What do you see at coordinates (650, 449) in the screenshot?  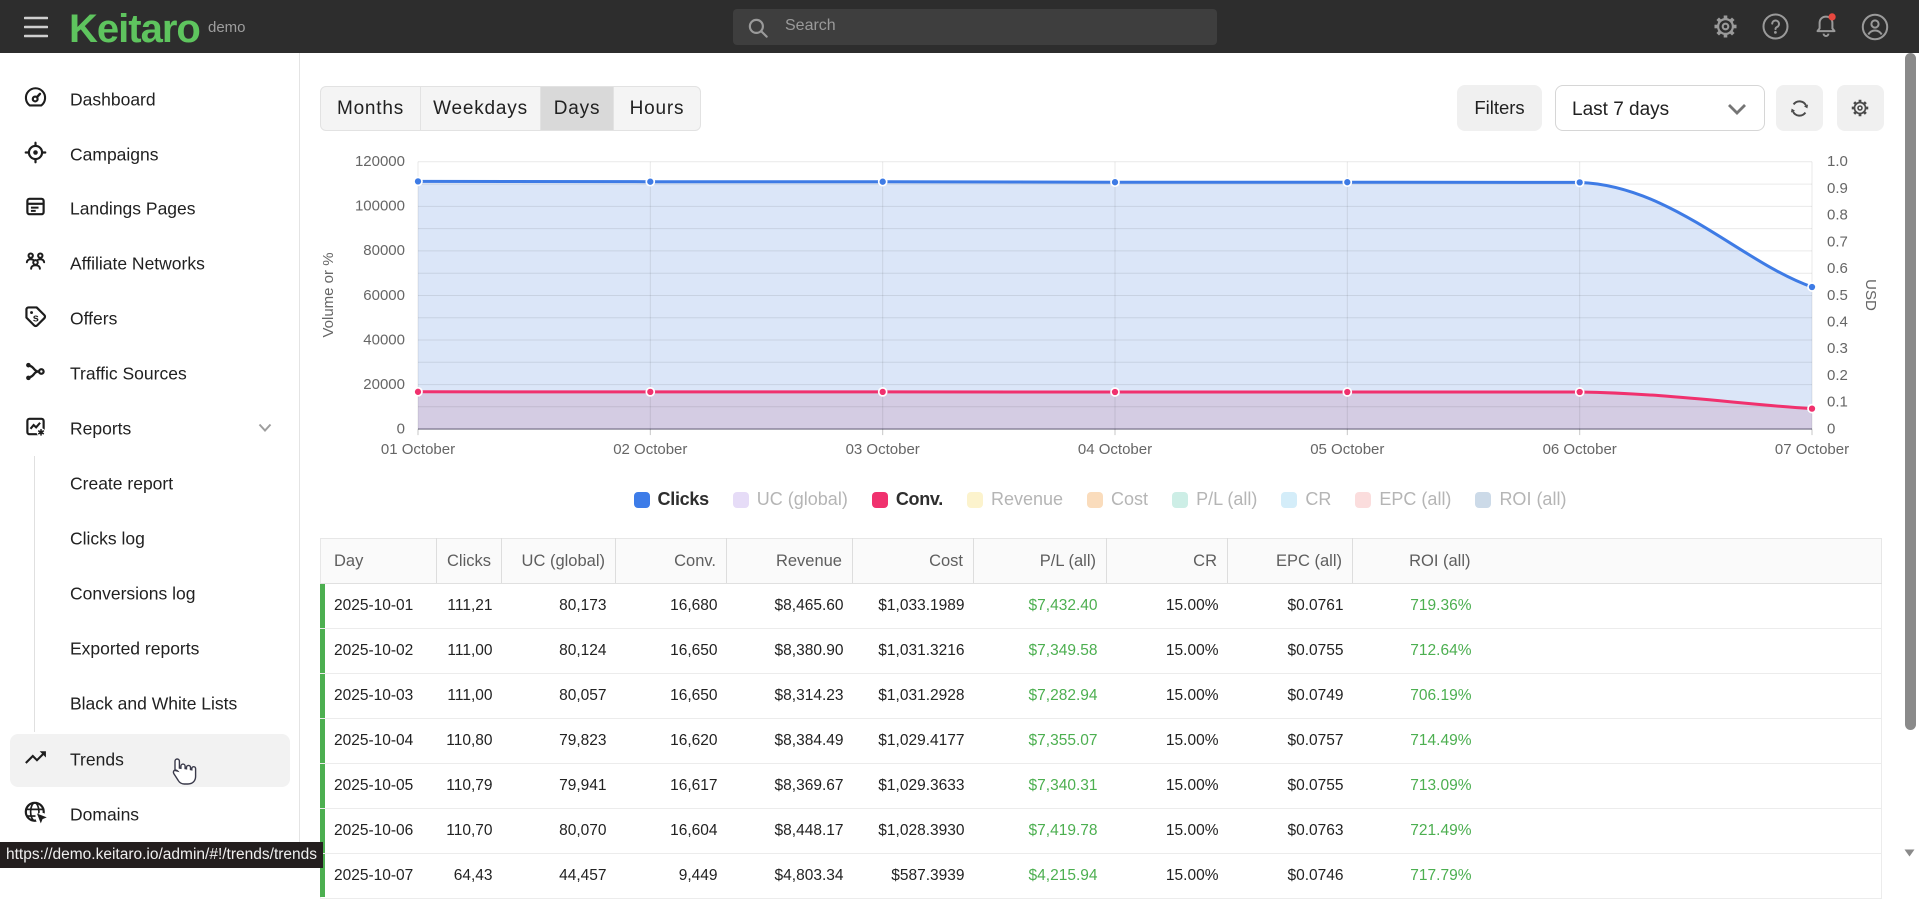 I see `svg-text: 02 October` at bounding box center [650, 449].